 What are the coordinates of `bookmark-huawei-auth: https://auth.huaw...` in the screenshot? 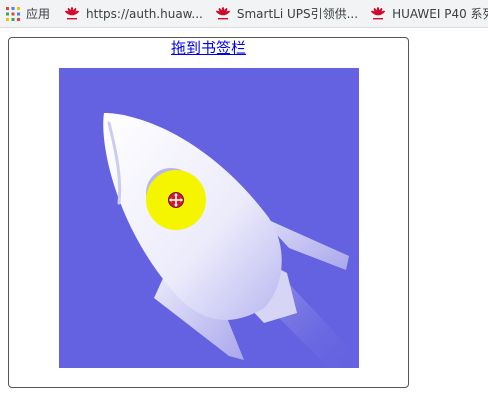 It's located at (133, 13).